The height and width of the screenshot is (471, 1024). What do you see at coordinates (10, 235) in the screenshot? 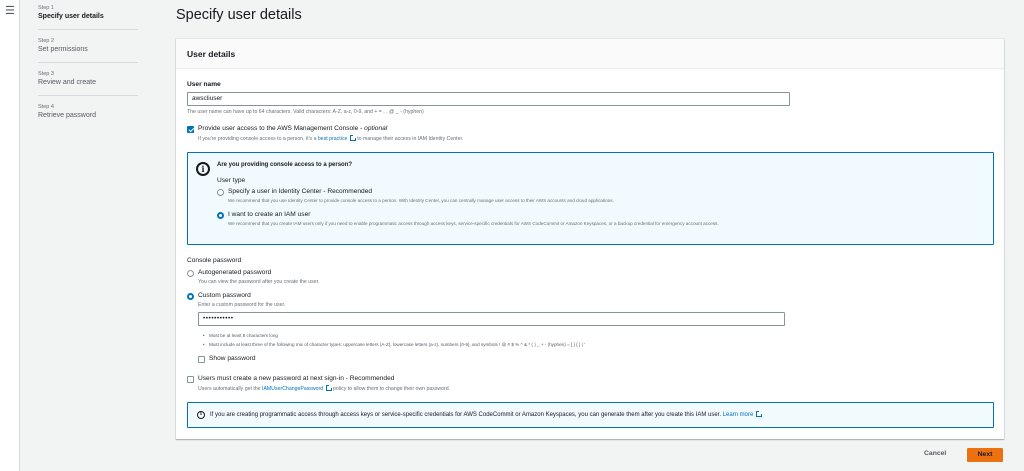
I see `side-rail: ☰` at bounding box center [10, 235].